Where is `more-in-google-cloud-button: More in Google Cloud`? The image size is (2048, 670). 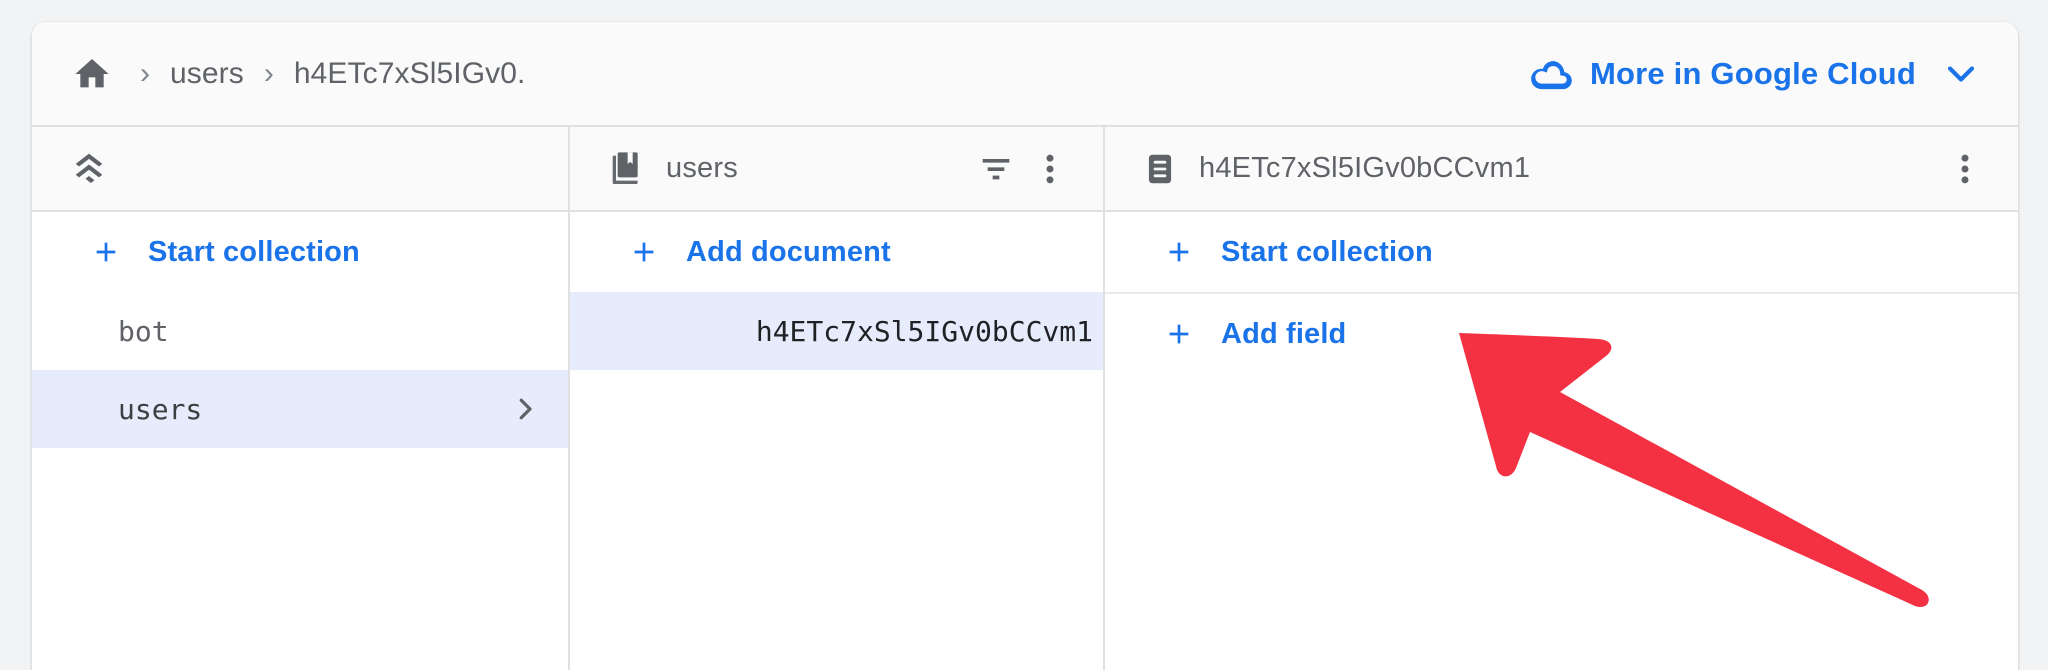 more-in-google-cloud-button: More in Google Cloud is located at coordinates (1753, 74).